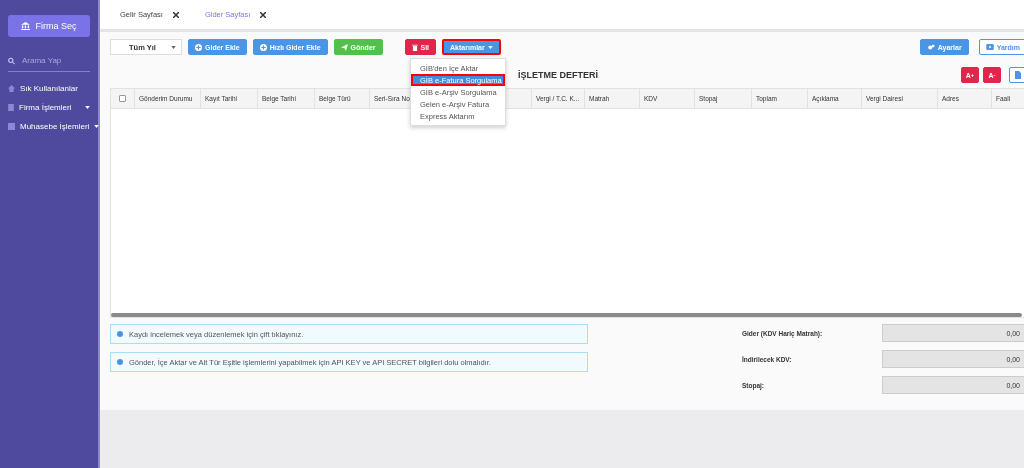 The width and height of the screenshot is (1024, 468). I want to click on search-field: Arama Yap, so click(55, 60).